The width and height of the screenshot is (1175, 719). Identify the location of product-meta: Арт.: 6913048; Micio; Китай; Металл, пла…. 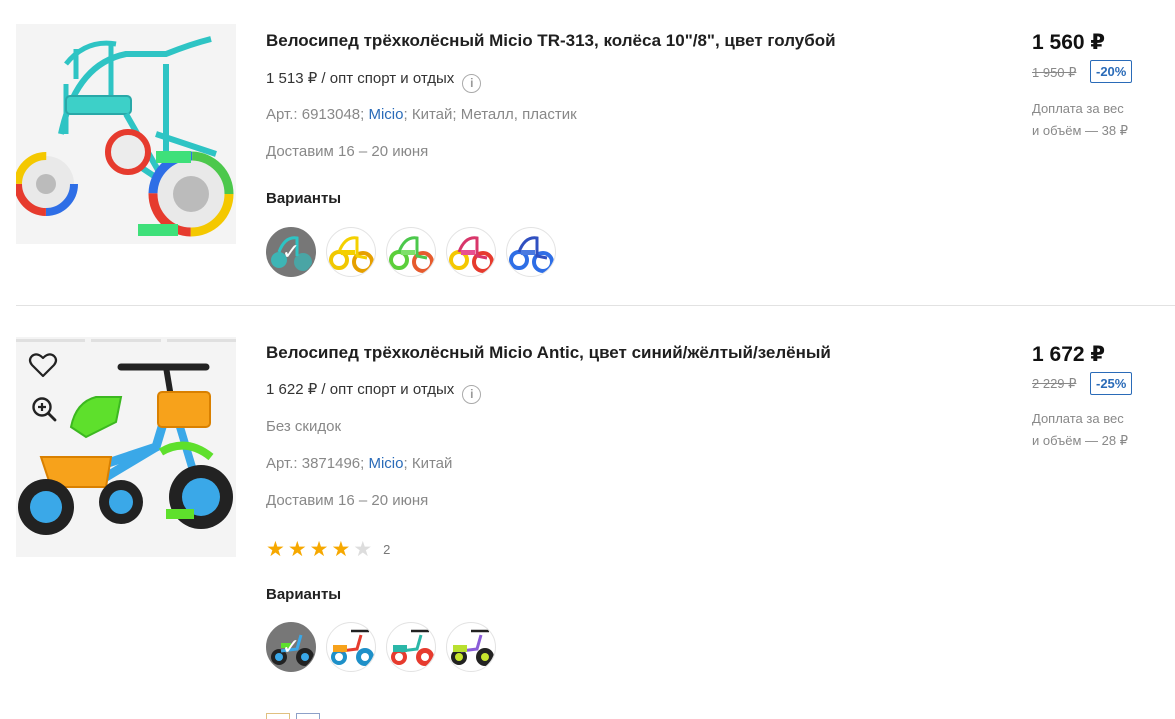
(421, 114).